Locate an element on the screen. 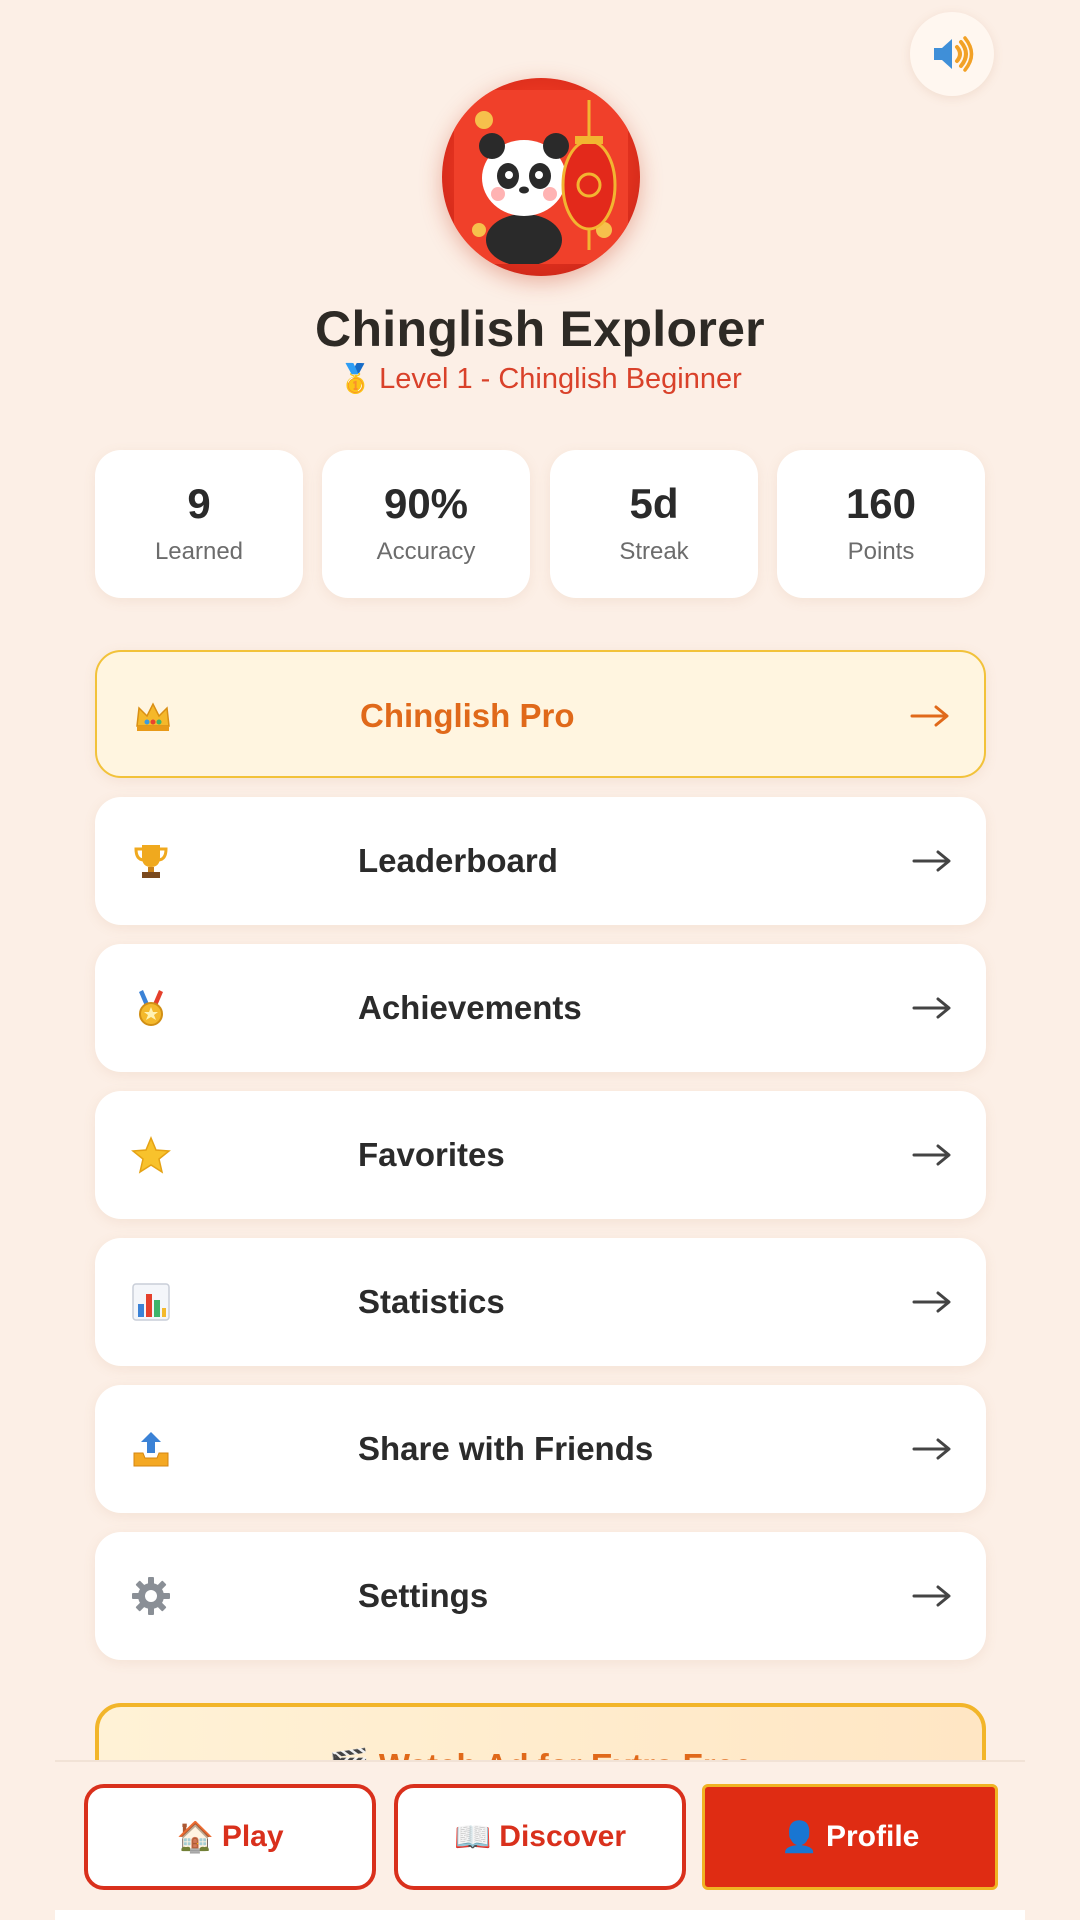  stat-value: 90% is located at coordinates (426, 503).